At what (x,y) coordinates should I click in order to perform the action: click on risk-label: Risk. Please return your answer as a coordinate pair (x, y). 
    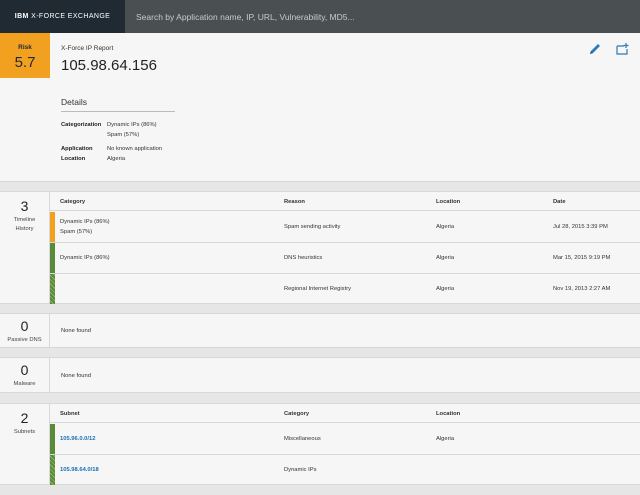
    Looking at the image, I should click on (25, 47).